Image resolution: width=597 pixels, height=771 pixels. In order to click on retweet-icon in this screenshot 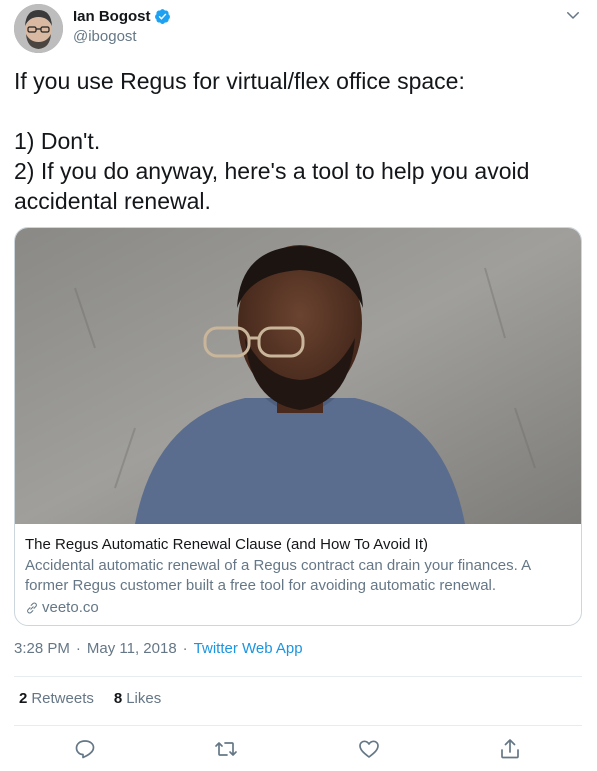, I will do `click(226, 749)`.